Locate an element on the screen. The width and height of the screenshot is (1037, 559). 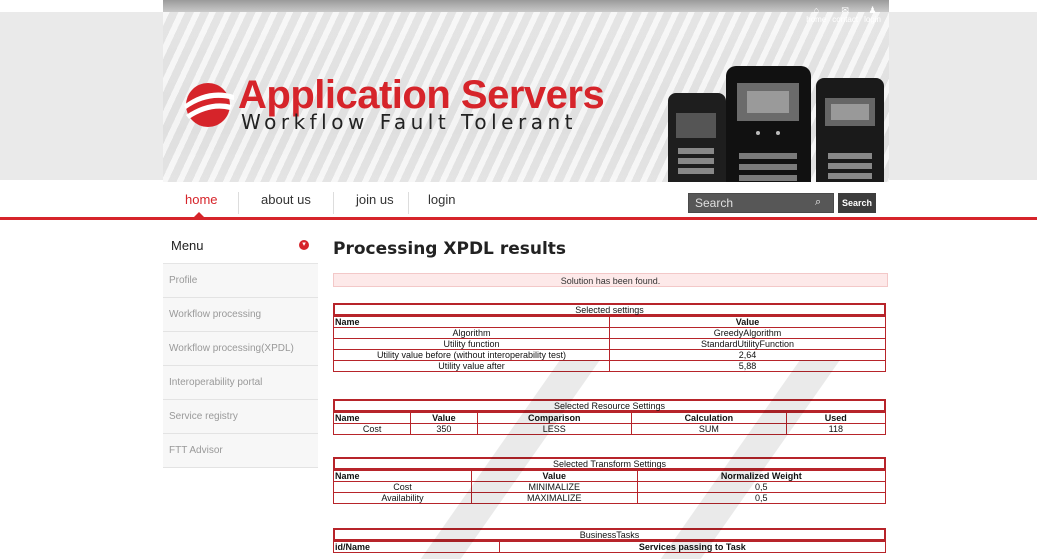
collapse-icon: ▾ is located at coordinates (304, 245).